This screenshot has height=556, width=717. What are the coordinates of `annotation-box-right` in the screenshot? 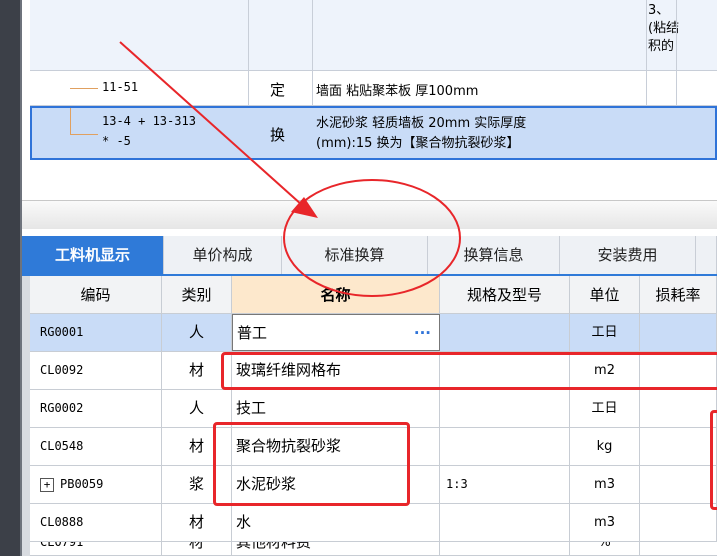 It's located at (713, 460).